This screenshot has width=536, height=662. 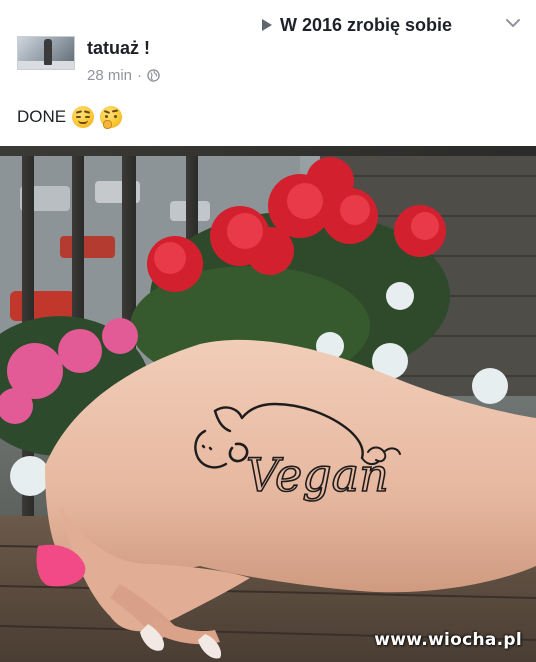 I want to click on globe-icon, so click(x=153, y=75).